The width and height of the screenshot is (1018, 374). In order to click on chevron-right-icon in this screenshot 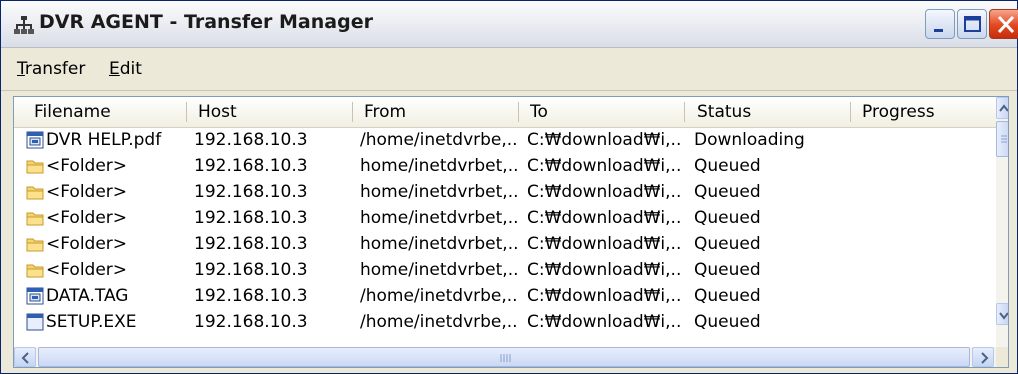, I will do `click(985, 358)`.